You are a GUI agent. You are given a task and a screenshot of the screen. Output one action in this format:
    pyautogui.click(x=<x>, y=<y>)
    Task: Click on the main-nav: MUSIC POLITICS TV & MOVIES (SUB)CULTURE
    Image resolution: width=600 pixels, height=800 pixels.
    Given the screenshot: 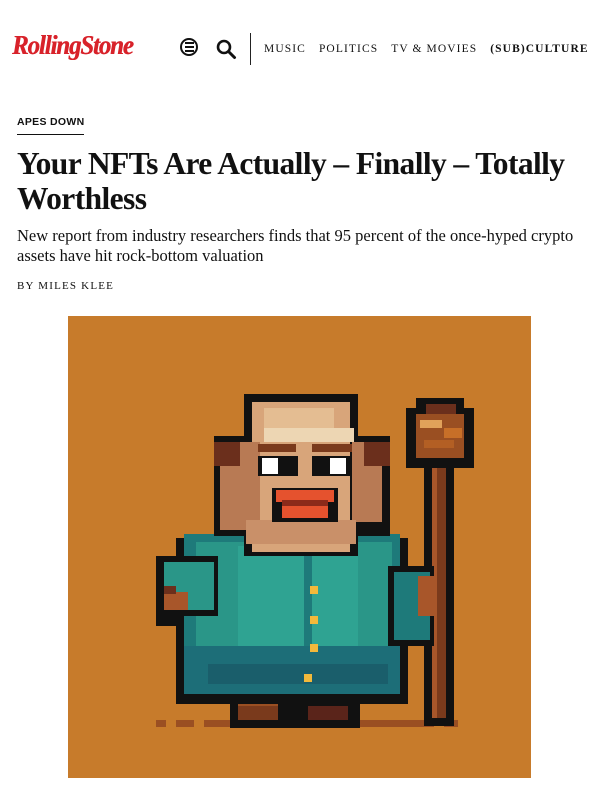 What is the action you would take?
    pyautogui.click(x=426, y=49)
    